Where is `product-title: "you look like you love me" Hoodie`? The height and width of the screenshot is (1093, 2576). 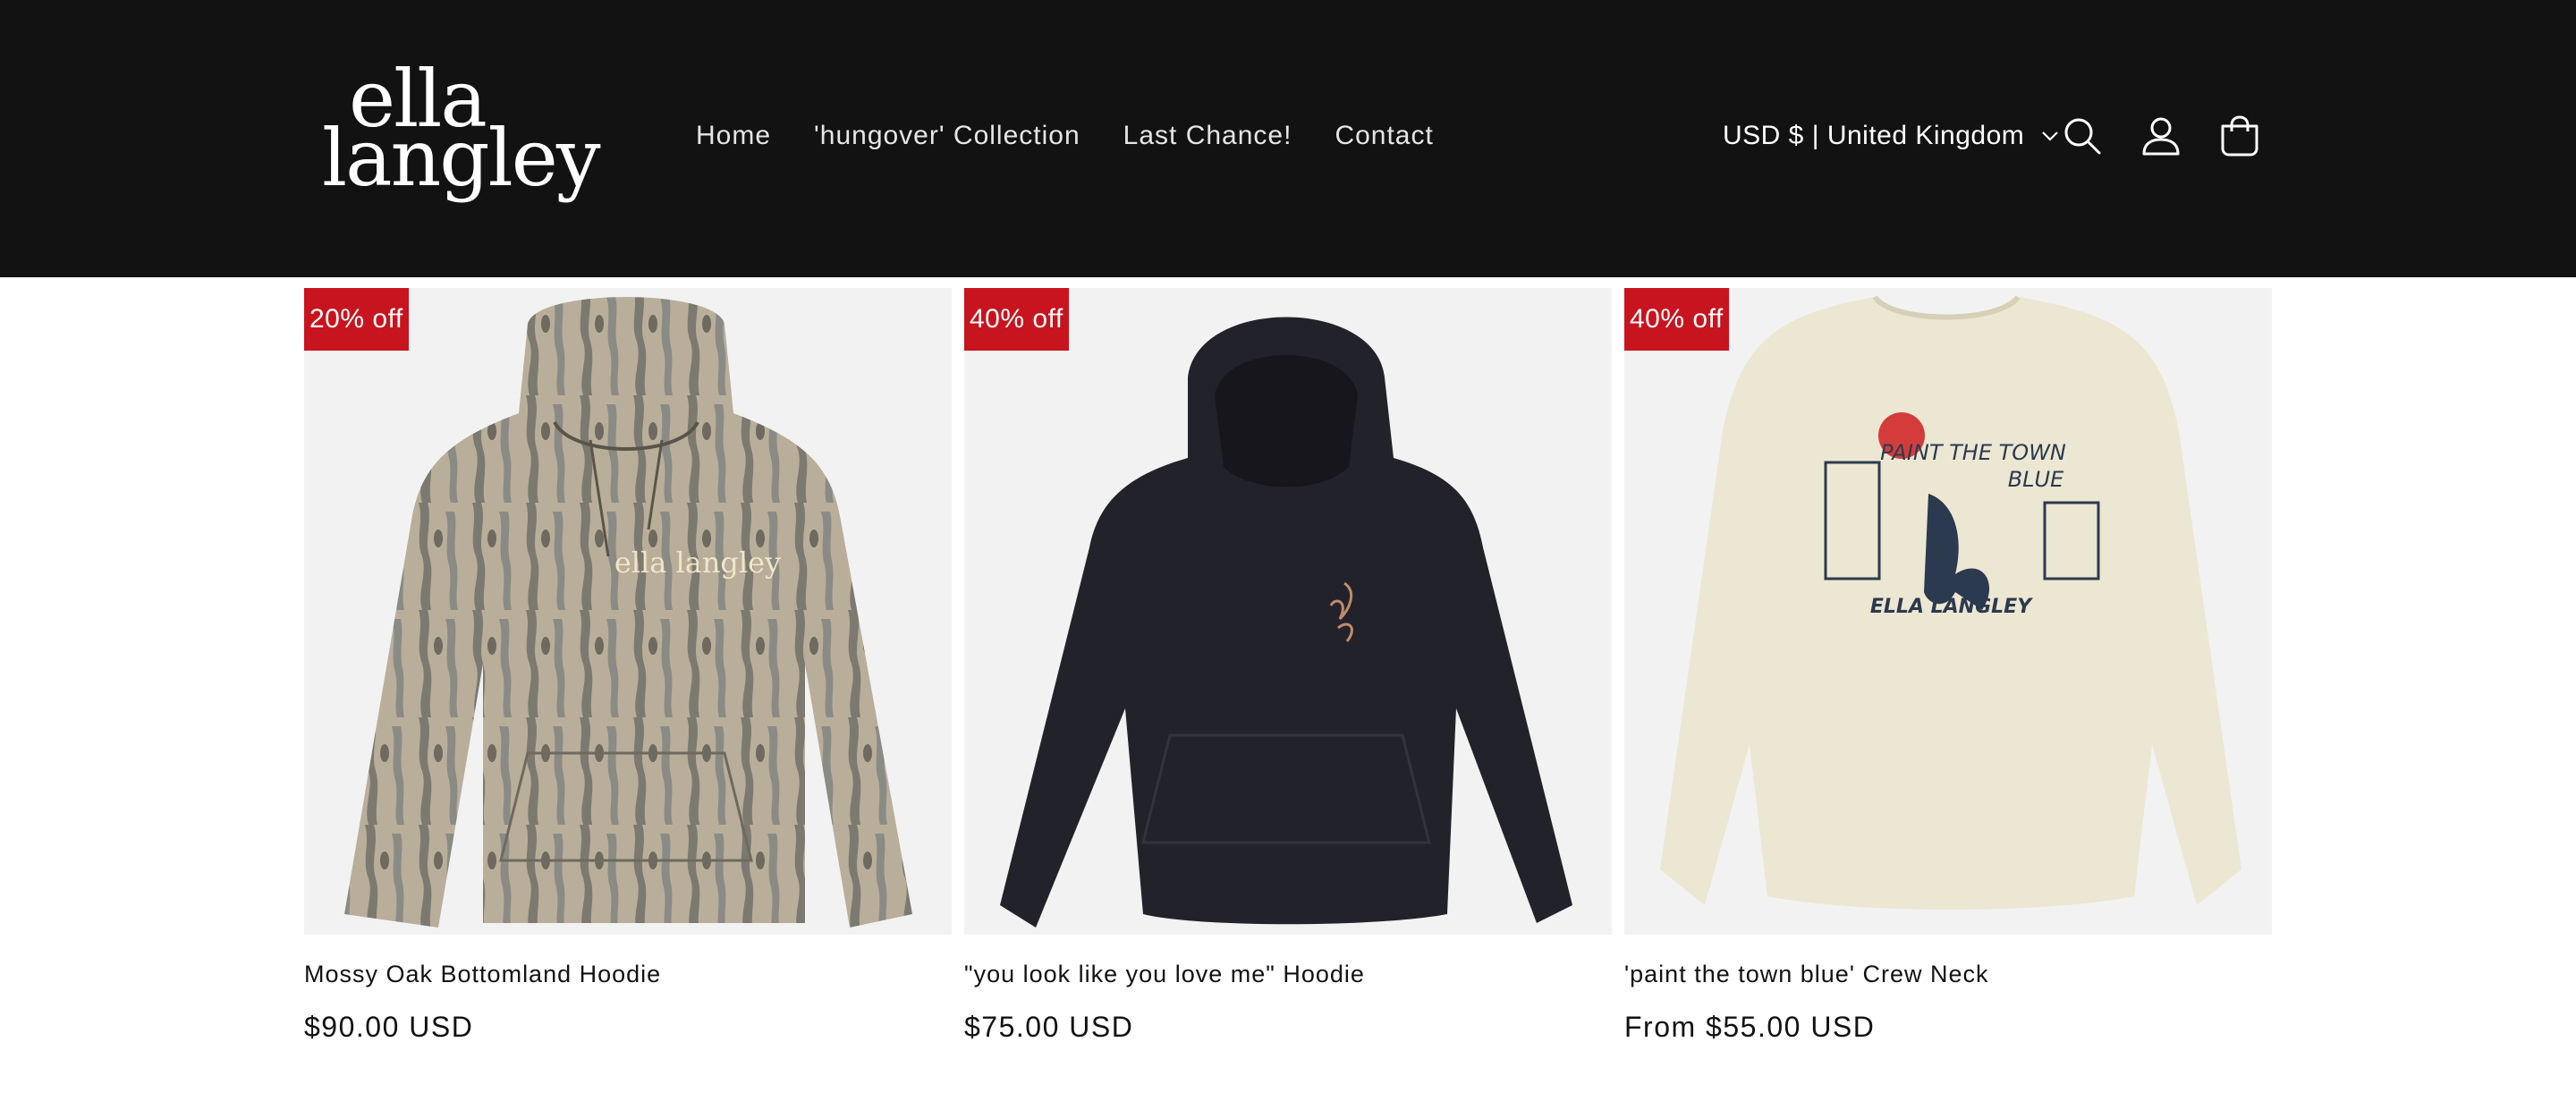
product-title: "you look like you love me" Hoodie is located at coordinates (1164, 974).